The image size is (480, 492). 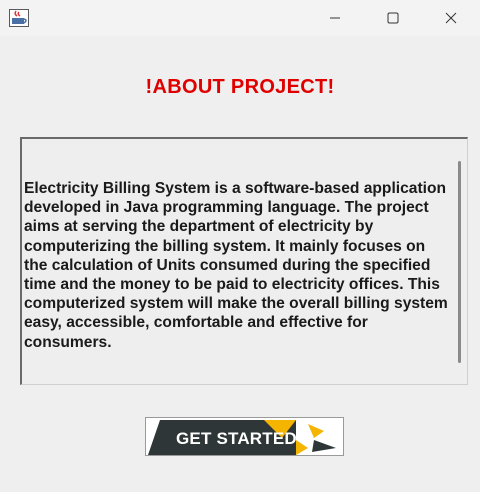 I want to click on maximize-icon, so click(x=393, y=18).